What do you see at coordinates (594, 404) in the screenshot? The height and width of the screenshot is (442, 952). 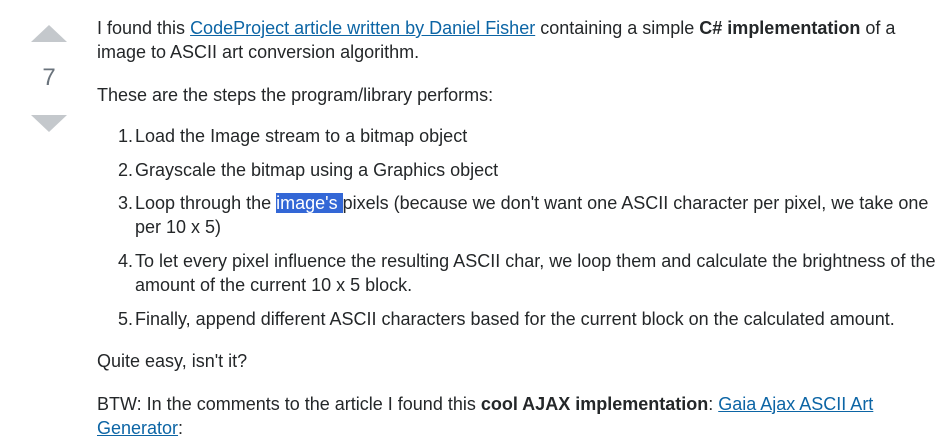 I see `cool-ajax-bold: cool AJAX implementation` at bounding box center [594, 404].